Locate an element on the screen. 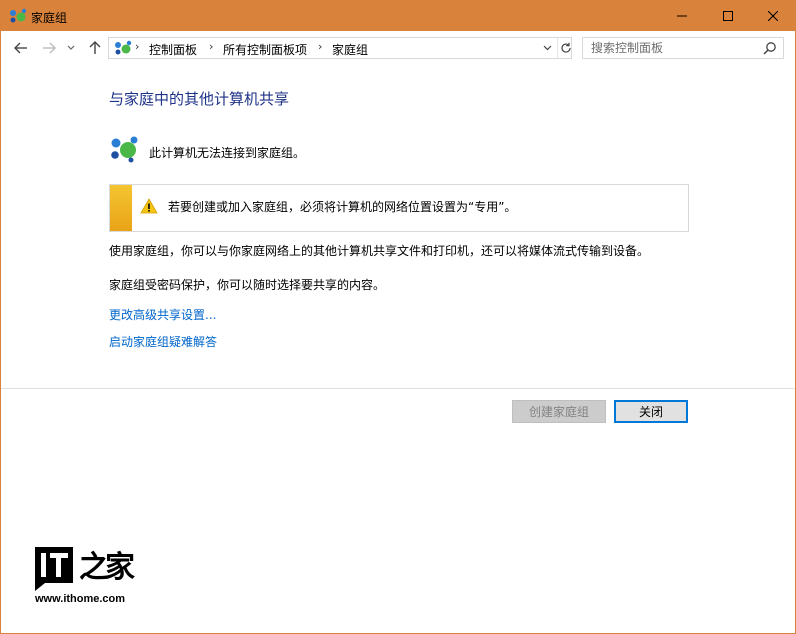  minimize-button is located at coordinates (682, 16).